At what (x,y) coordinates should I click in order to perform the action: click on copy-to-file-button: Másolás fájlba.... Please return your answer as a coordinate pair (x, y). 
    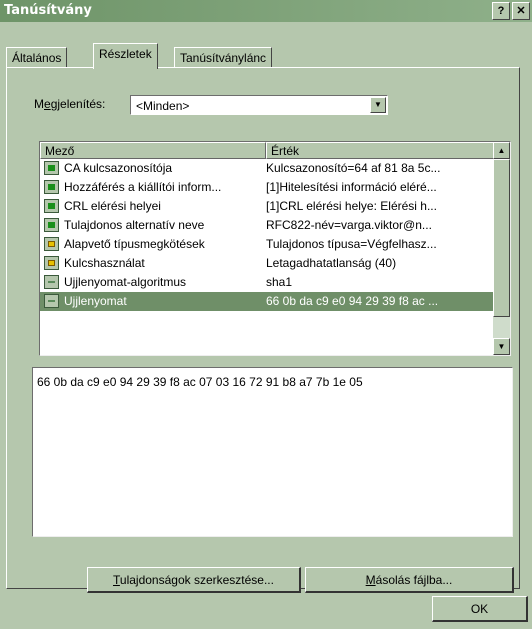
    Looking at the image, I should click on (409, 580).